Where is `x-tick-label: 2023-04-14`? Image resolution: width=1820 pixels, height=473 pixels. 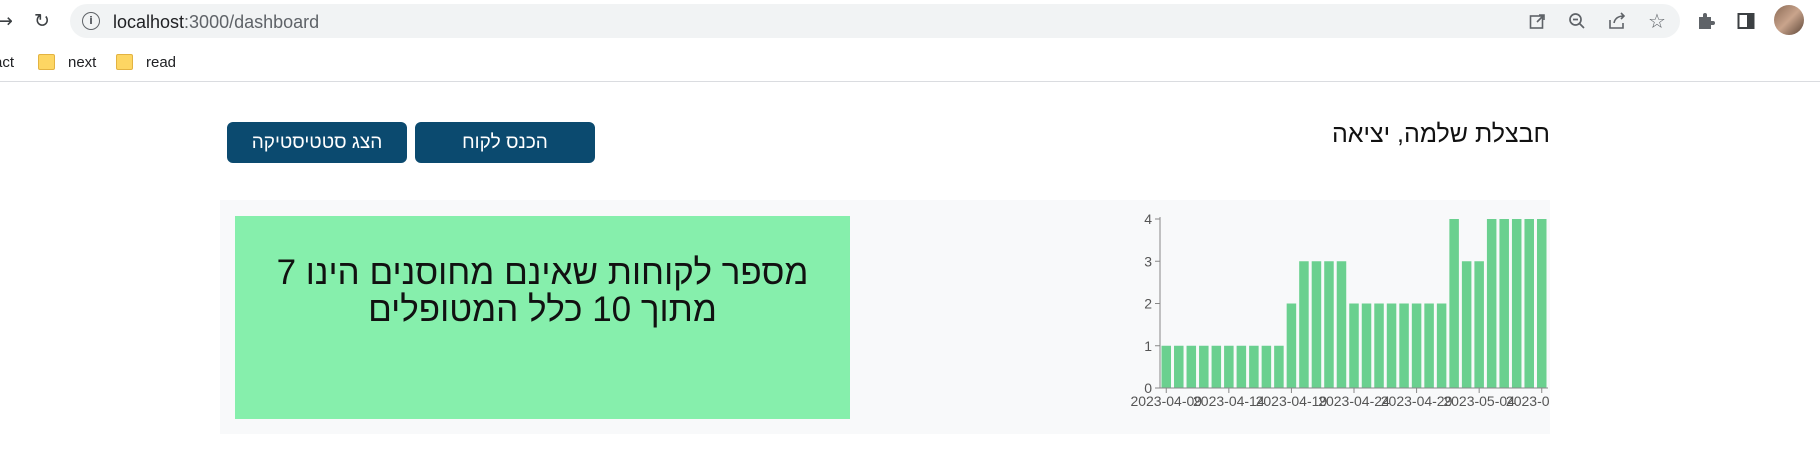
x-tick-label: 2023-04-14 is located at coordinates (1229, 401).